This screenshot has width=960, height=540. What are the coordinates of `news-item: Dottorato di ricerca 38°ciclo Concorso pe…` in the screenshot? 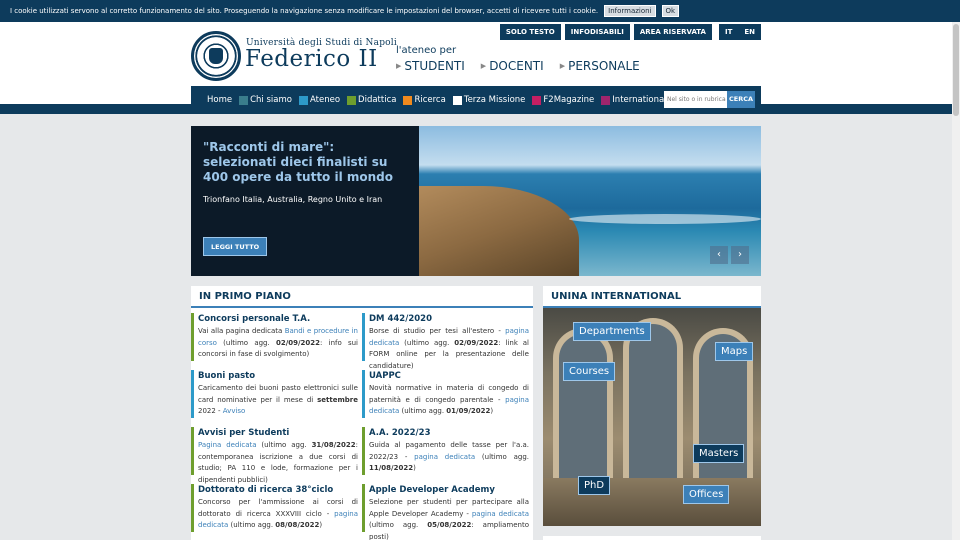 It's located at (275, 509).